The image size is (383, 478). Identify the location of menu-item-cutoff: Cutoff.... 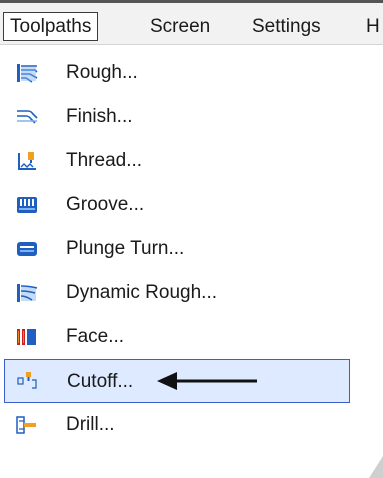
(177, 381).